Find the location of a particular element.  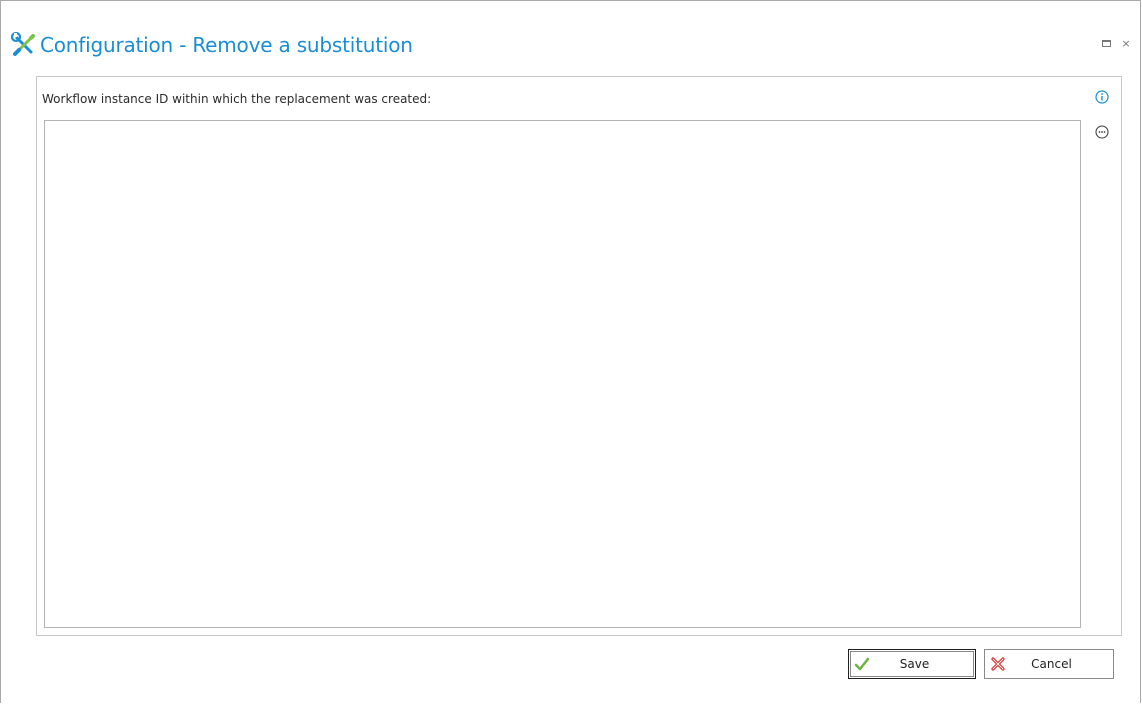

info-icon is located at coordinates (1102, 97).